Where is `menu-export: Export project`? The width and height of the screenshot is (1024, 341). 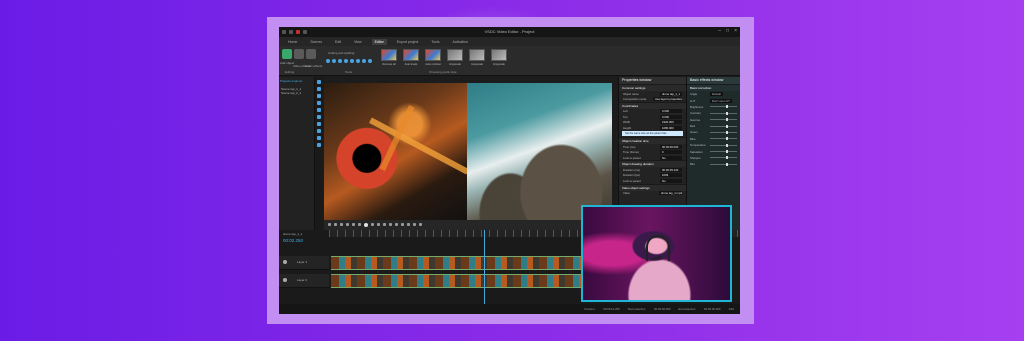 menu-export: Export project is located at coordinates (408, 42).